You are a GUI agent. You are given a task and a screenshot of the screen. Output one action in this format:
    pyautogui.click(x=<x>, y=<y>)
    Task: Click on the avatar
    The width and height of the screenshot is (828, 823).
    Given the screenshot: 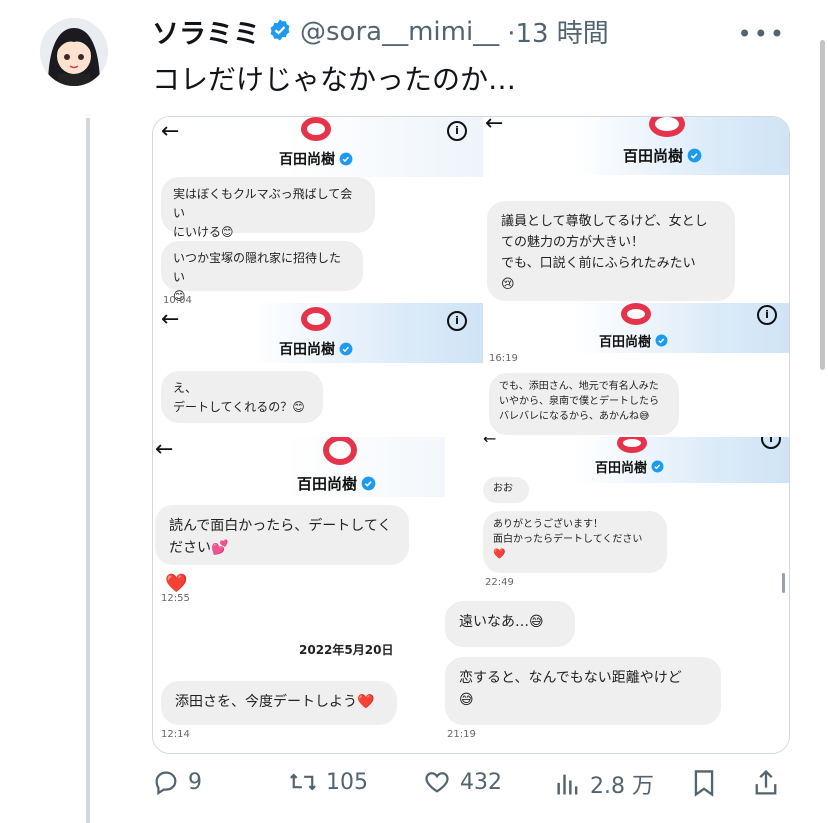 What is the action you would take?
    pyautogui.click(x=74, y=52)
    